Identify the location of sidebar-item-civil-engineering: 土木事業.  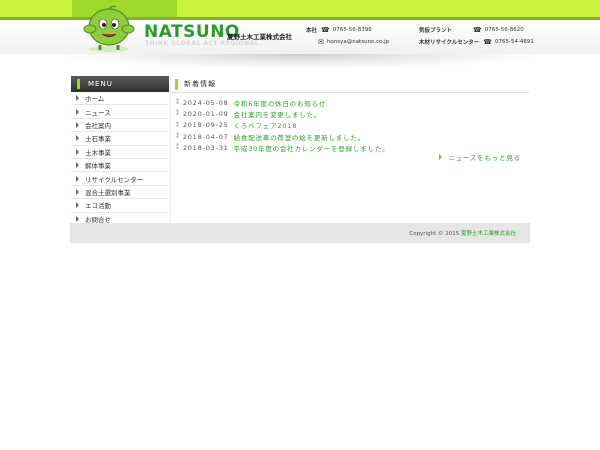
(120, 152).